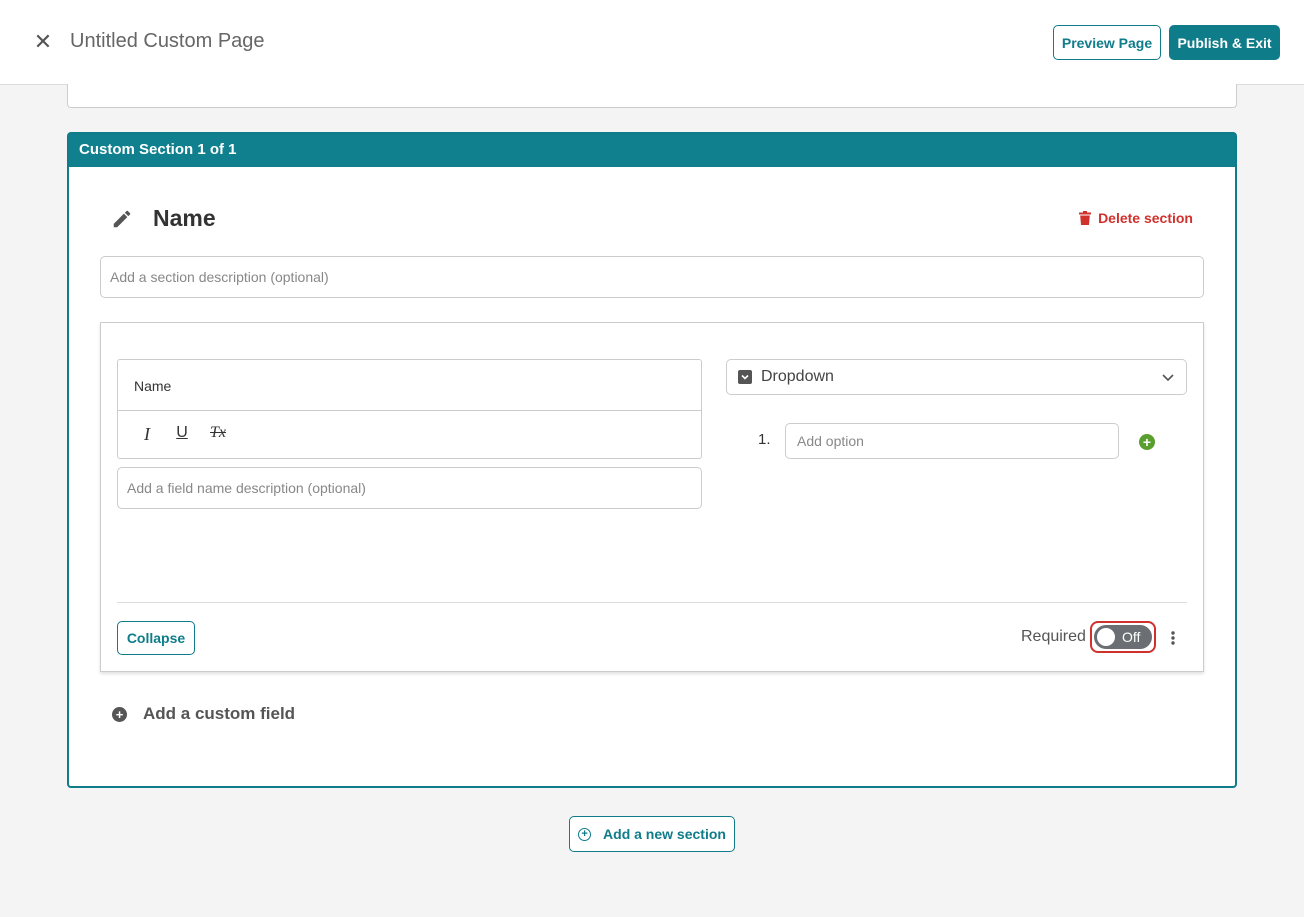 The height and width of the screenshot is (917, 1304). Describe the element at coordinates (952, 441) in the screenshot. I see `option-input` at that location.